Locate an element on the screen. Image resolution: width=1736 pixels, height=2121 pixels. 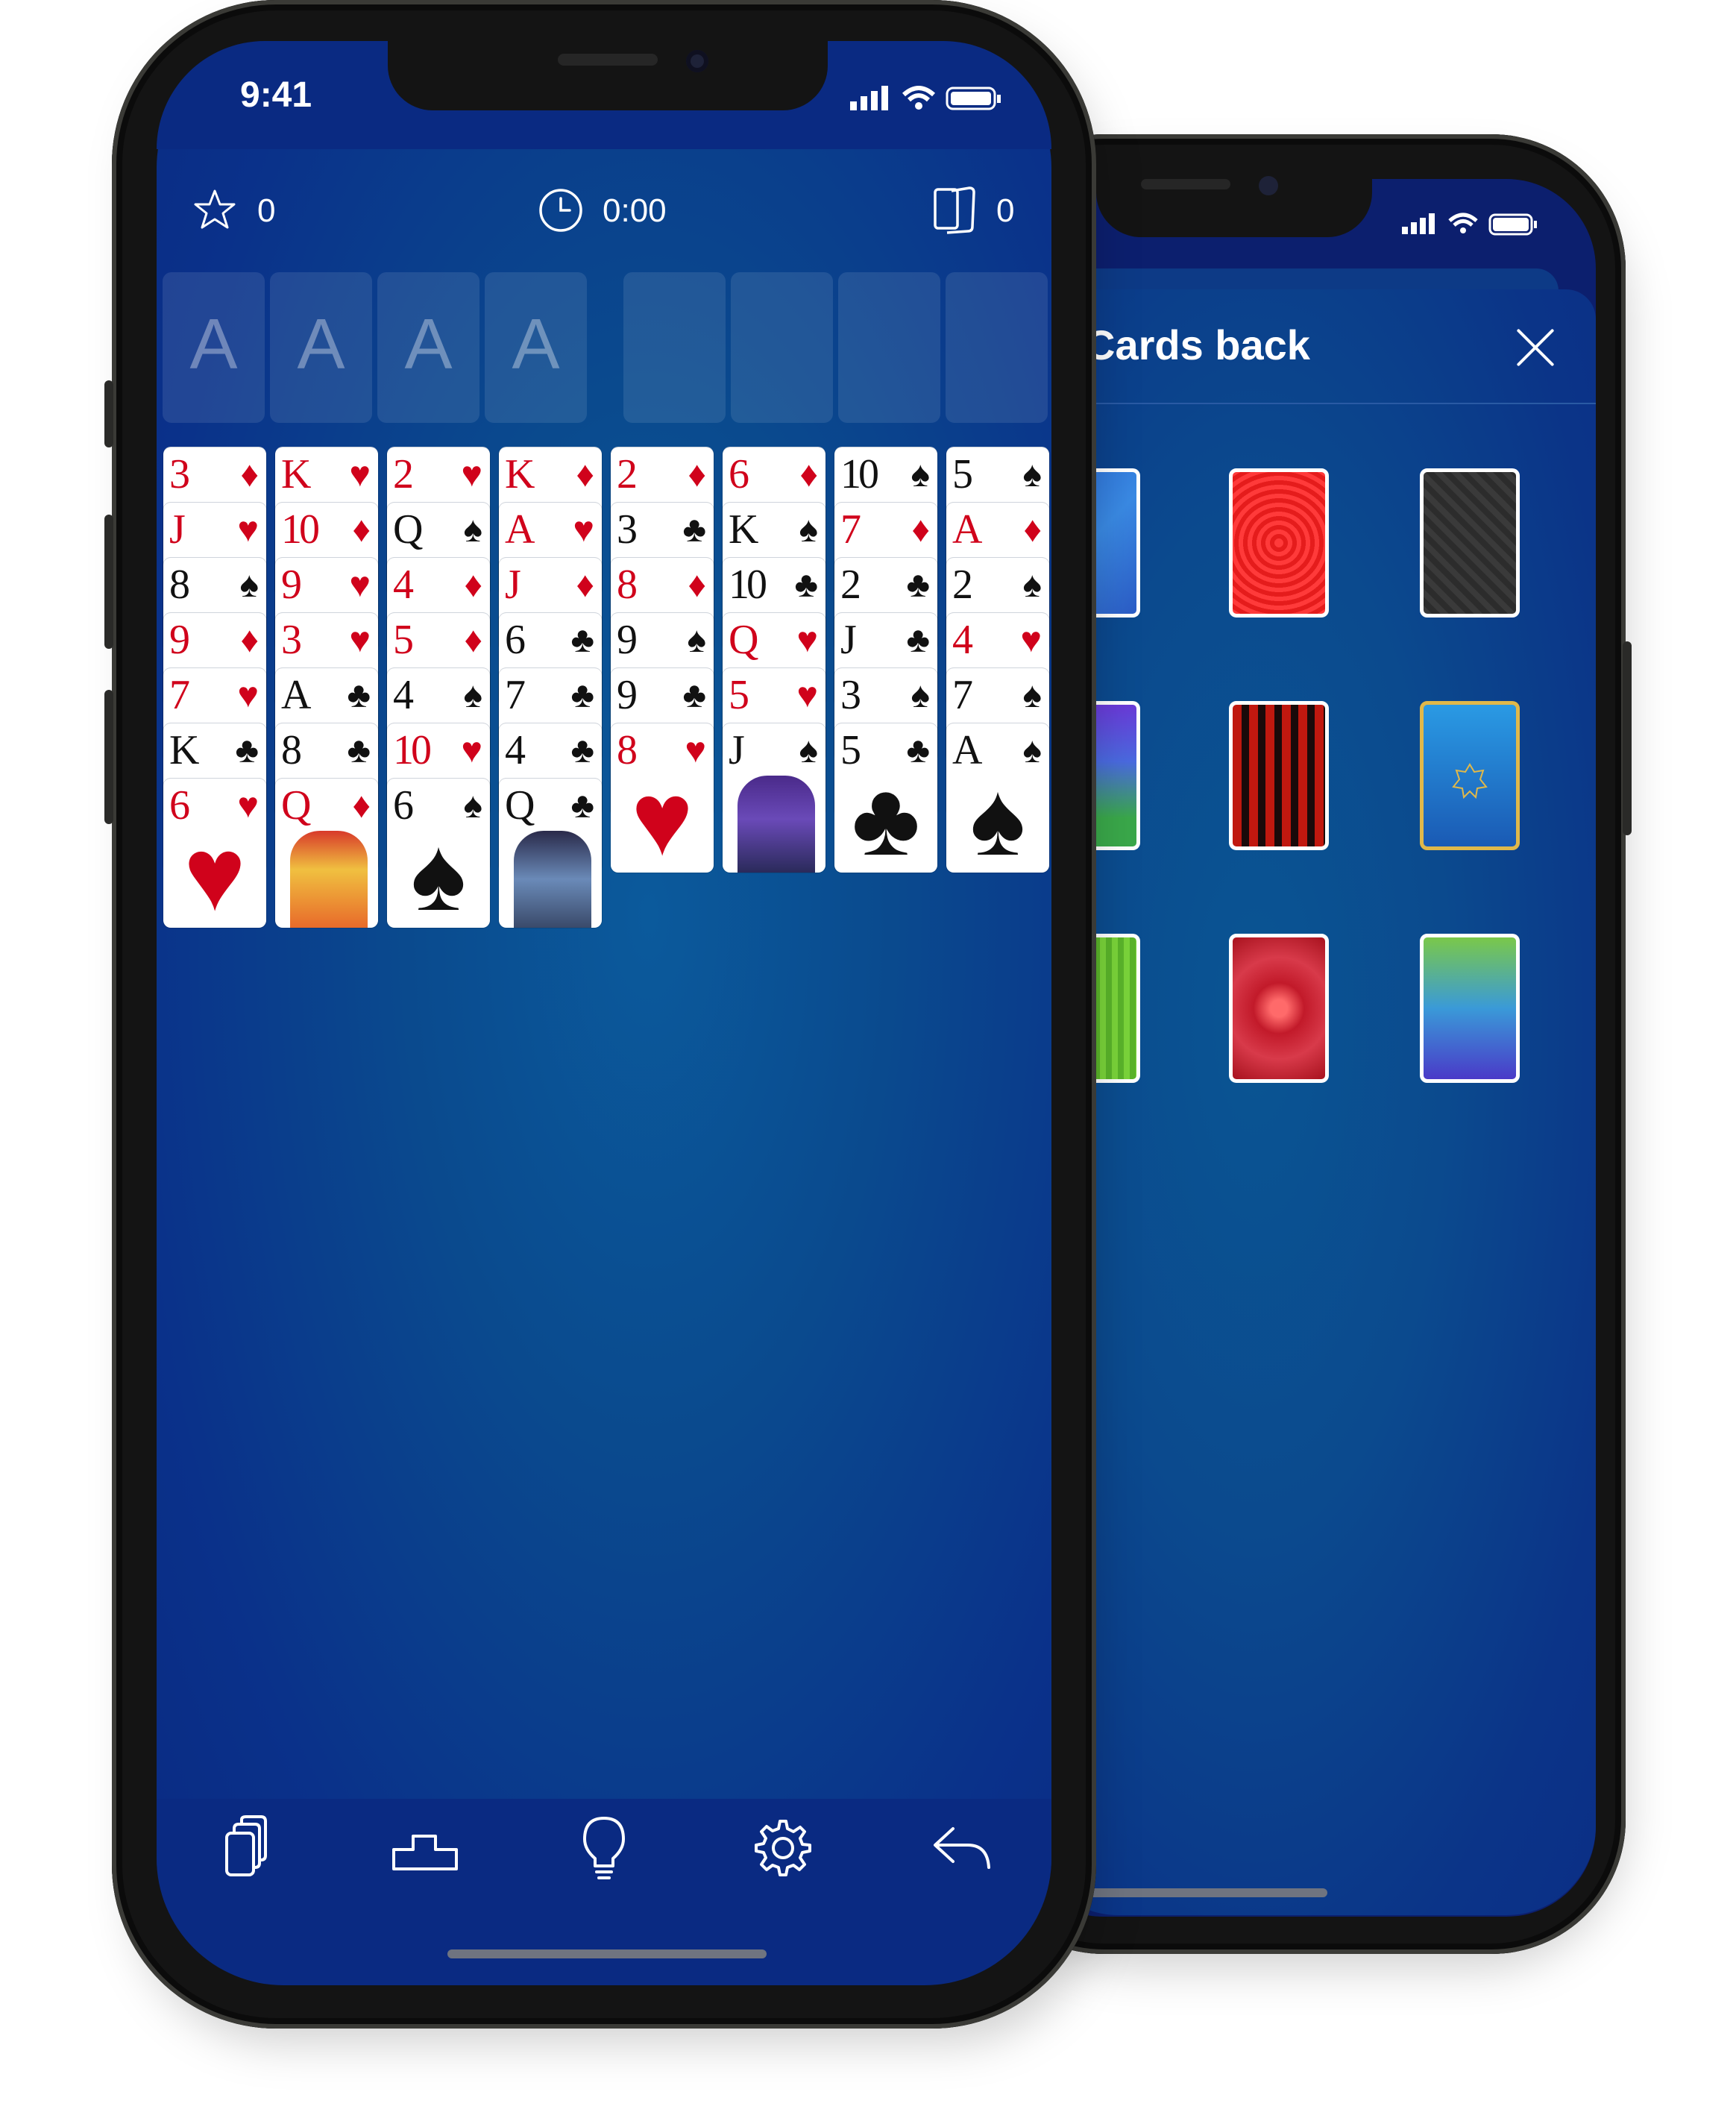
card-rank: 10 is located at coordinates (300, 529).